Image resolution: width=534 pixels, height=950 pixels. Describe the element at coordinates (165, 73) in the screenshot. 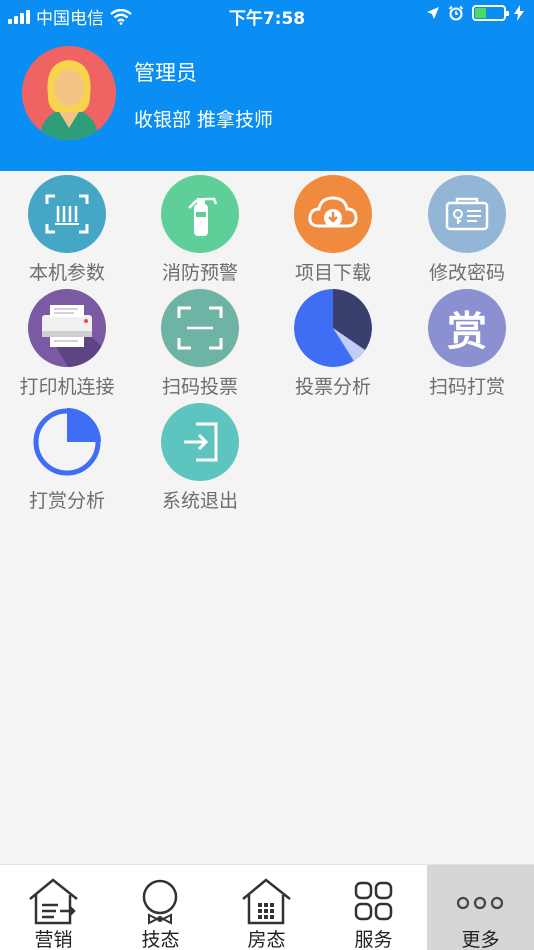

I see `user-name: 管理员` at that location.